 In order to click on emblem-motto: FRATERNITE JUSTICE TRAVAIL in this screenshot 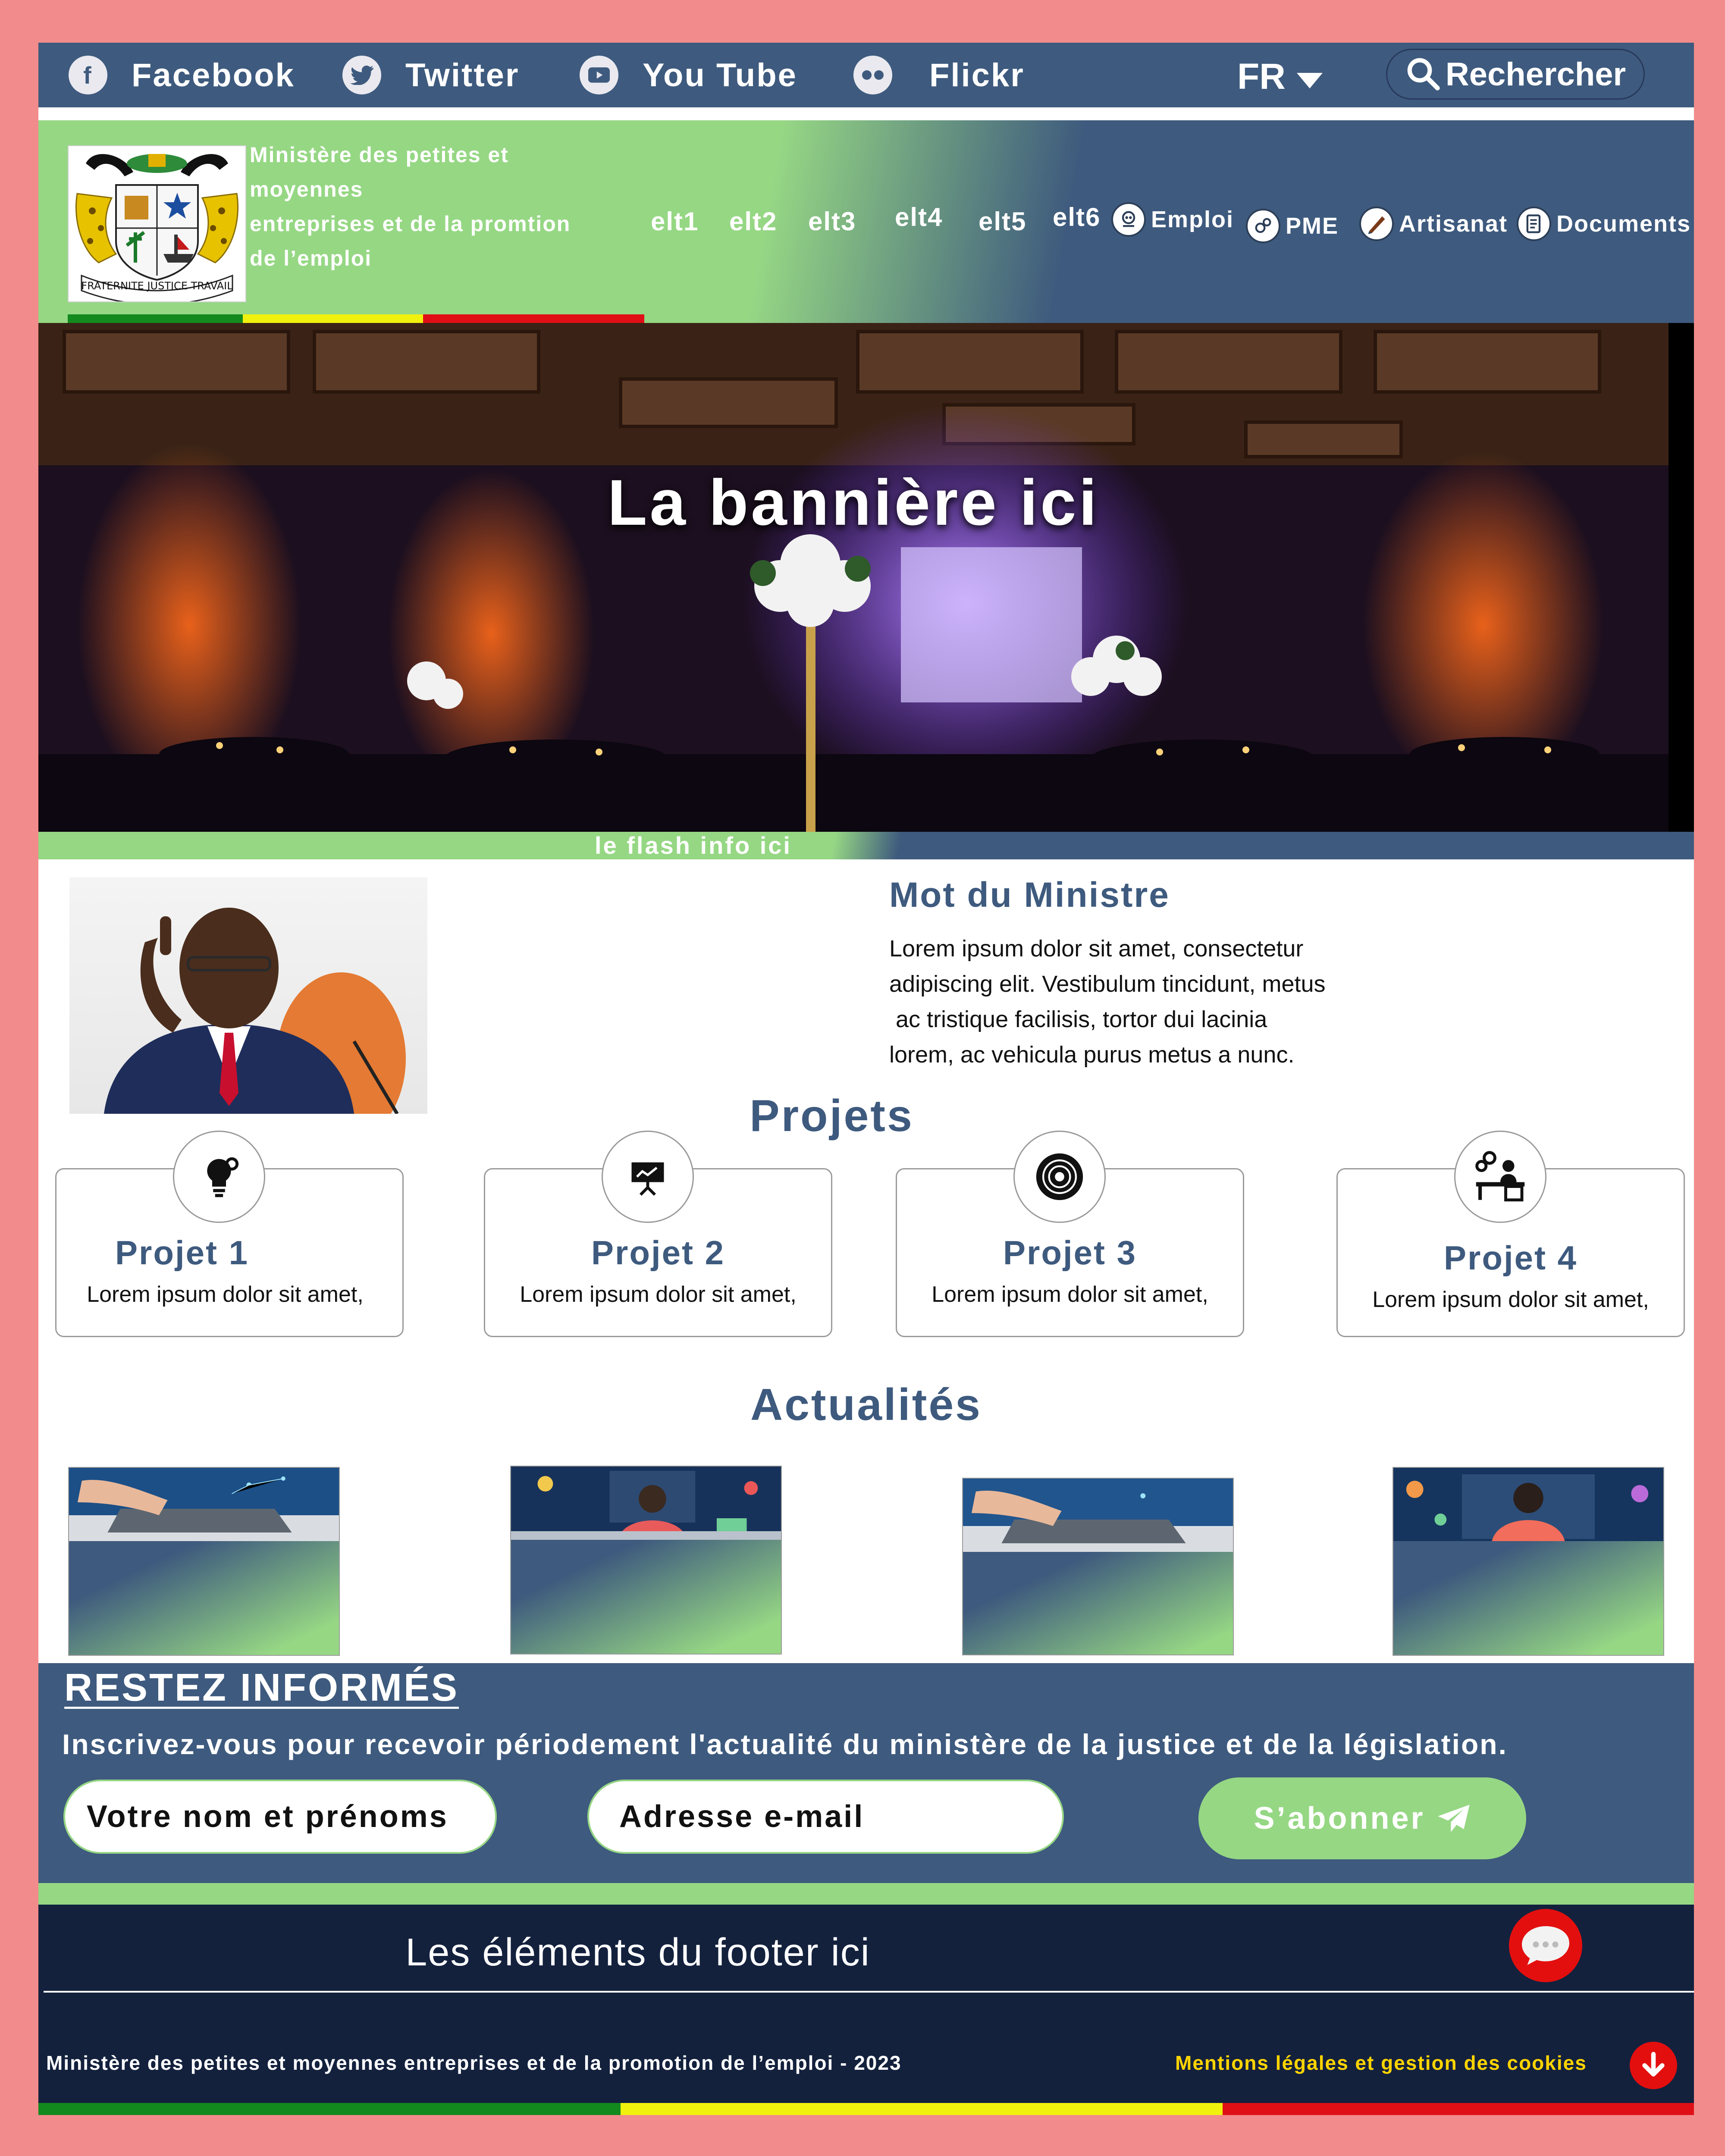, I will do `click(157, 286)`.